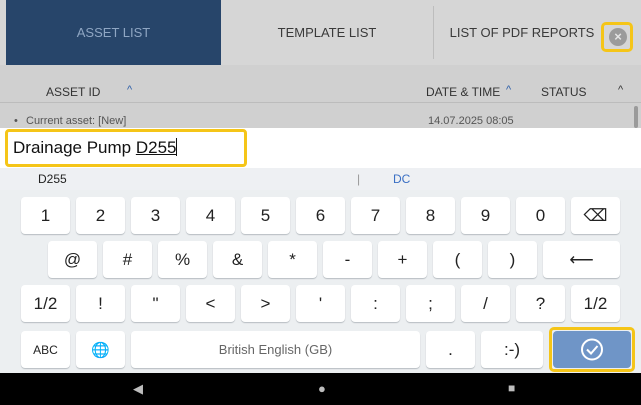 The image size is (641, 405). What do you see at coordinates (450, 349) in the screenshot?
I see `key-period: .` at bounding box center [450, 349].